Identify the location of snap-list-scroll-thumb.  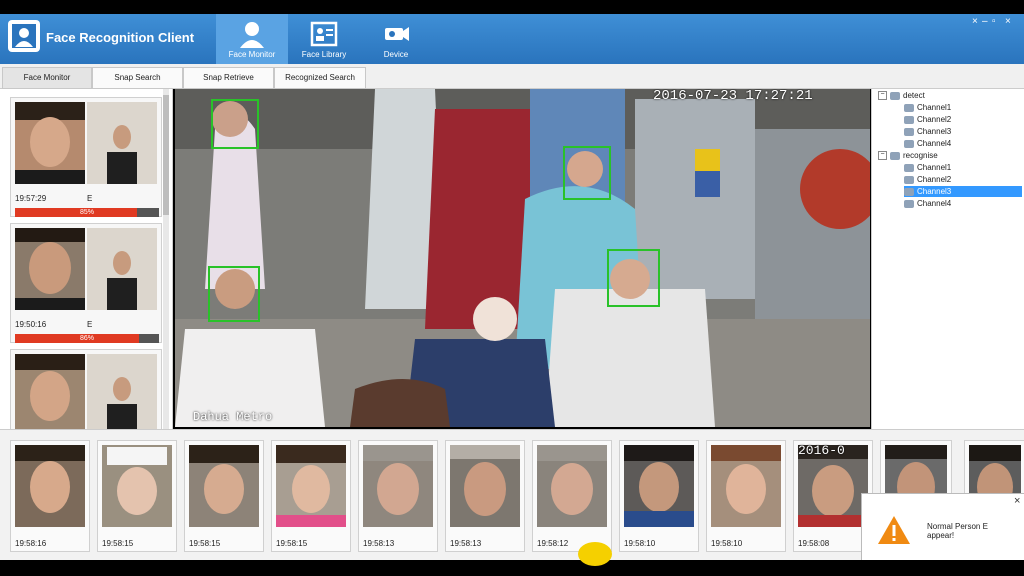
(166, 155).